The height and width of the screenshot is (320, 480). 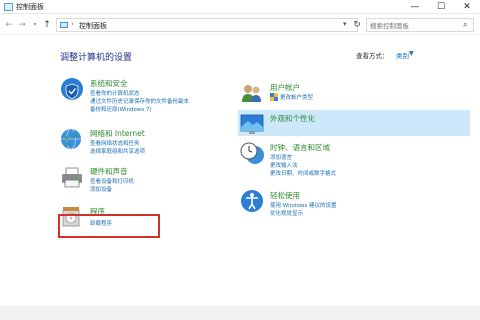 I want to click on bottom-edge, so click(x=240, y=313).